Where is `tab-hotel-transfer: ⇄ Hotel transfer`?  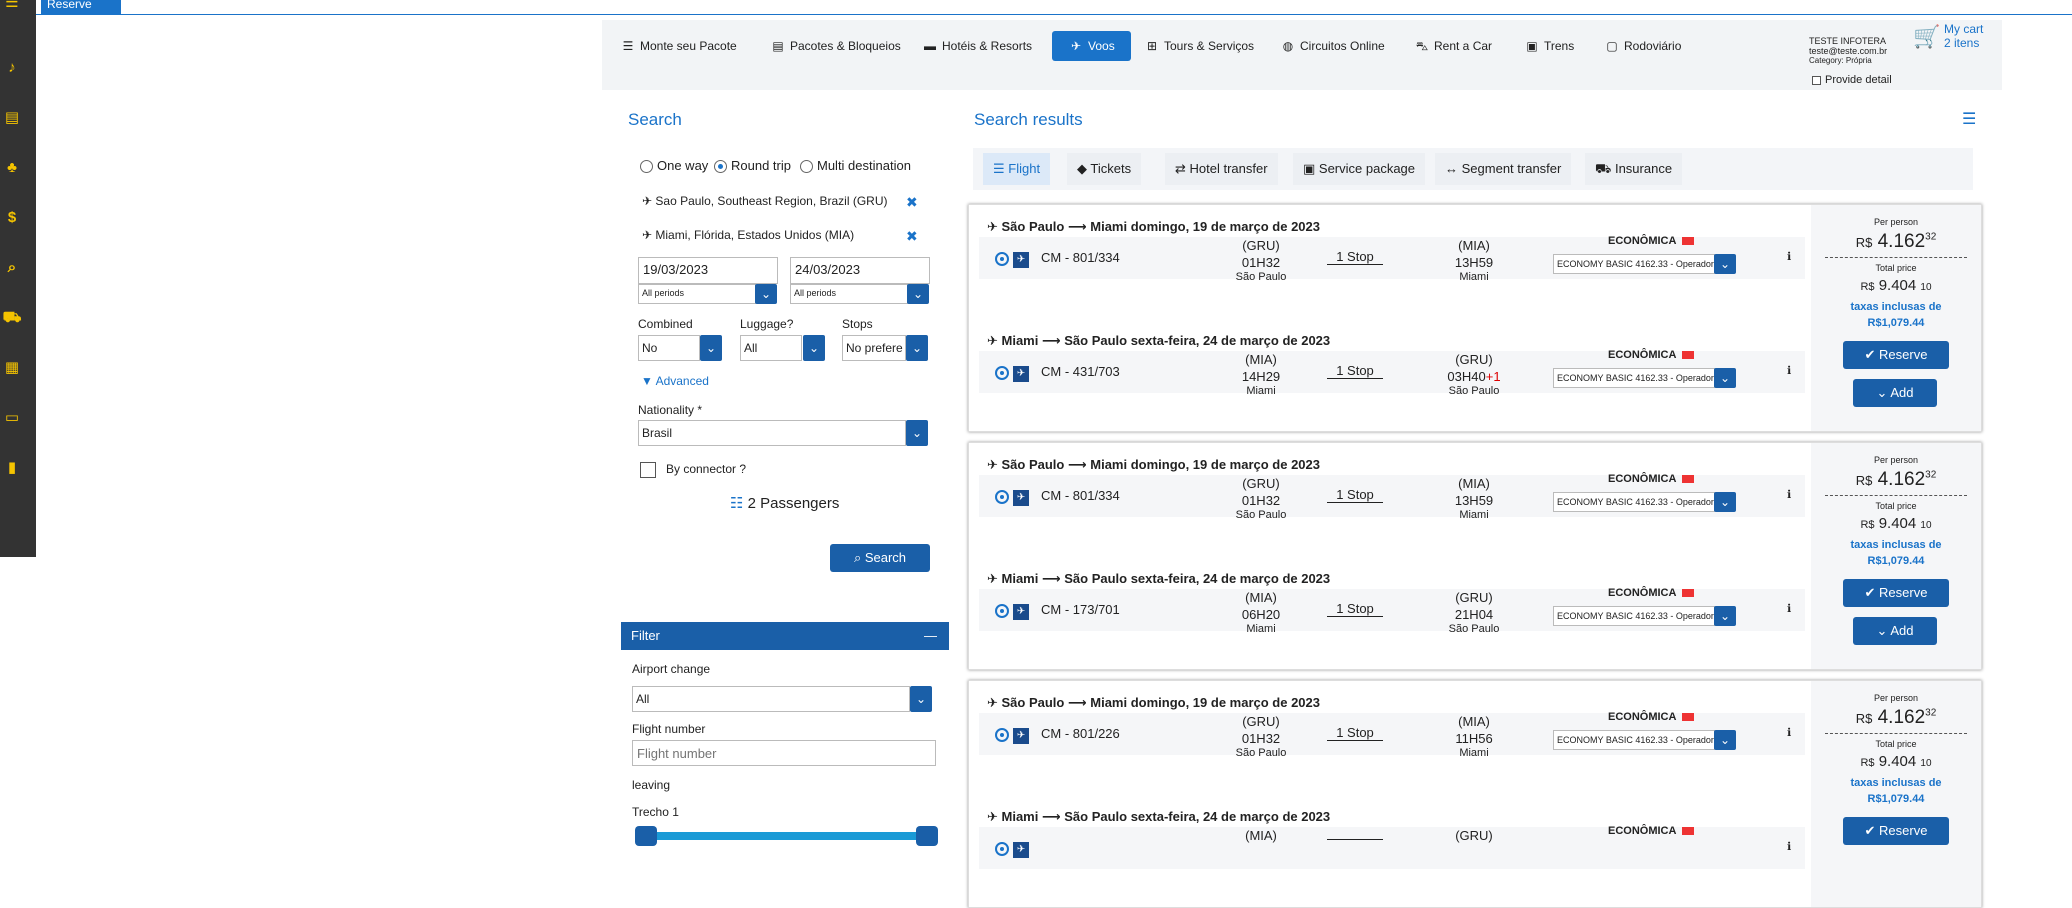
tab-hotel-transfer: ⇄ Hotel transfer is located at coordinates (1221, 169).